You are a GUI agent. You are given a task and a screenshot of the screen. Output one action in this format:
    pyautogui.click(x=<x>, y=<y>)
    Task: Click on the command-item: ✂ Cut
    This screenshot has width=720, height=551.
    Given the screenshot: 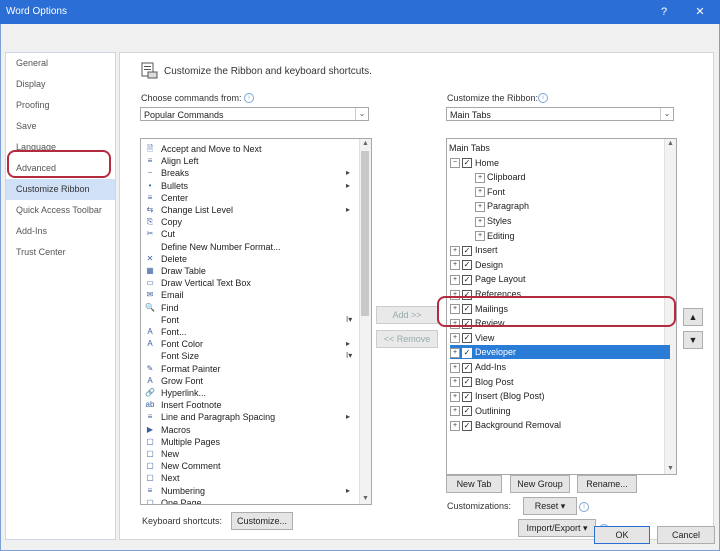 What is the action you would take?
    pyautogui.click(x=250, y=234)
    